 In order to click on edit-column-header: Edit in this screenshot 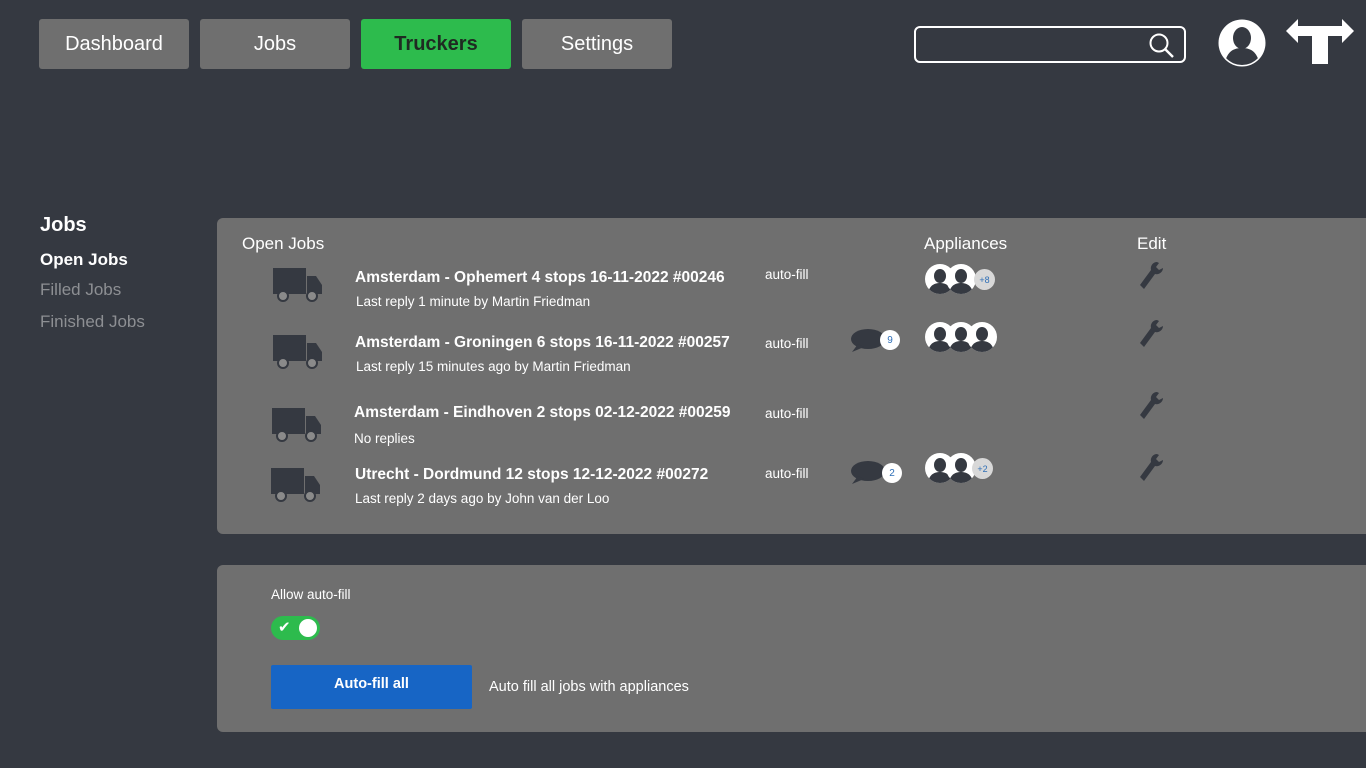, I will do `click(1152, 243)`.